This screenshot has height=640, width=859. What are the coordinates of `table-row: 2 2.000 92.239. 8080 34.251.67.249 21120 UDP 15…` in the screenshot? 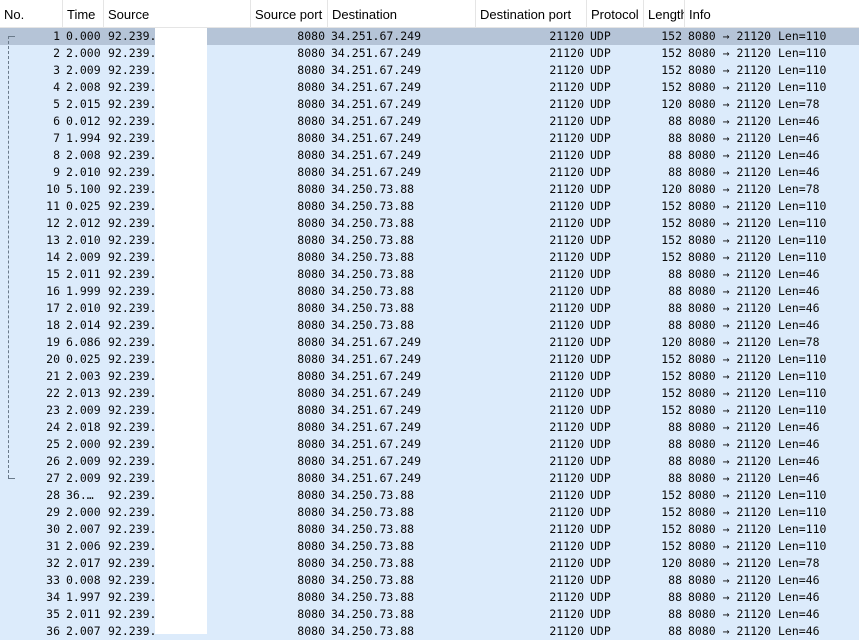 It's located at (429, 53).